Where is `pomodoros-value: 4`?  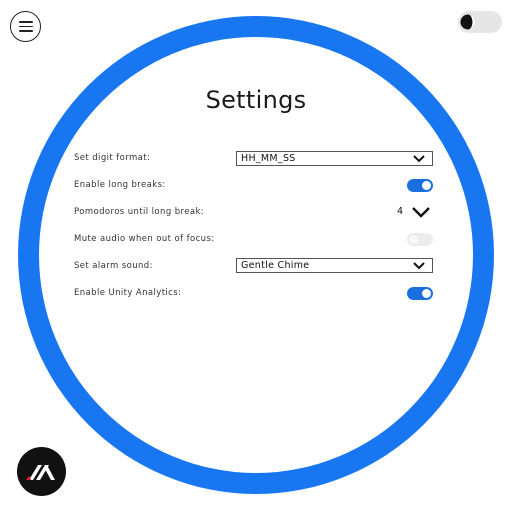
pomodoros-value: 4 is located at coordinates (400, 211).